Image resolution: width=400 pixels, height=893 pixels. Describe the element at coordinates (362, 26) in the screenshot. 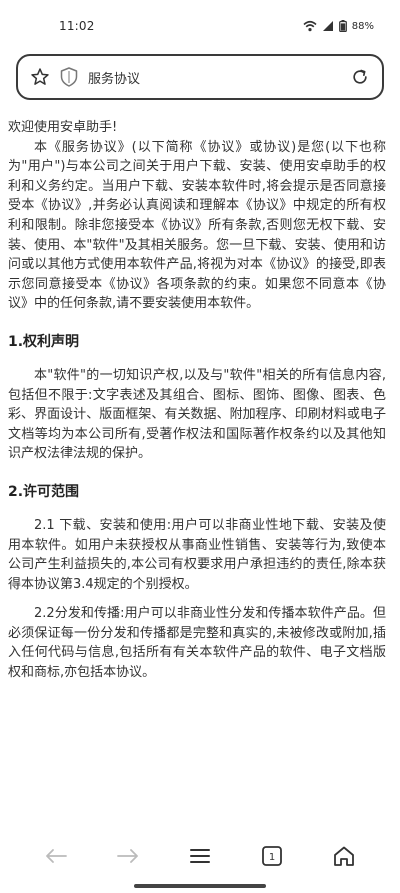

I see `battery-percent: 88%` at that location.